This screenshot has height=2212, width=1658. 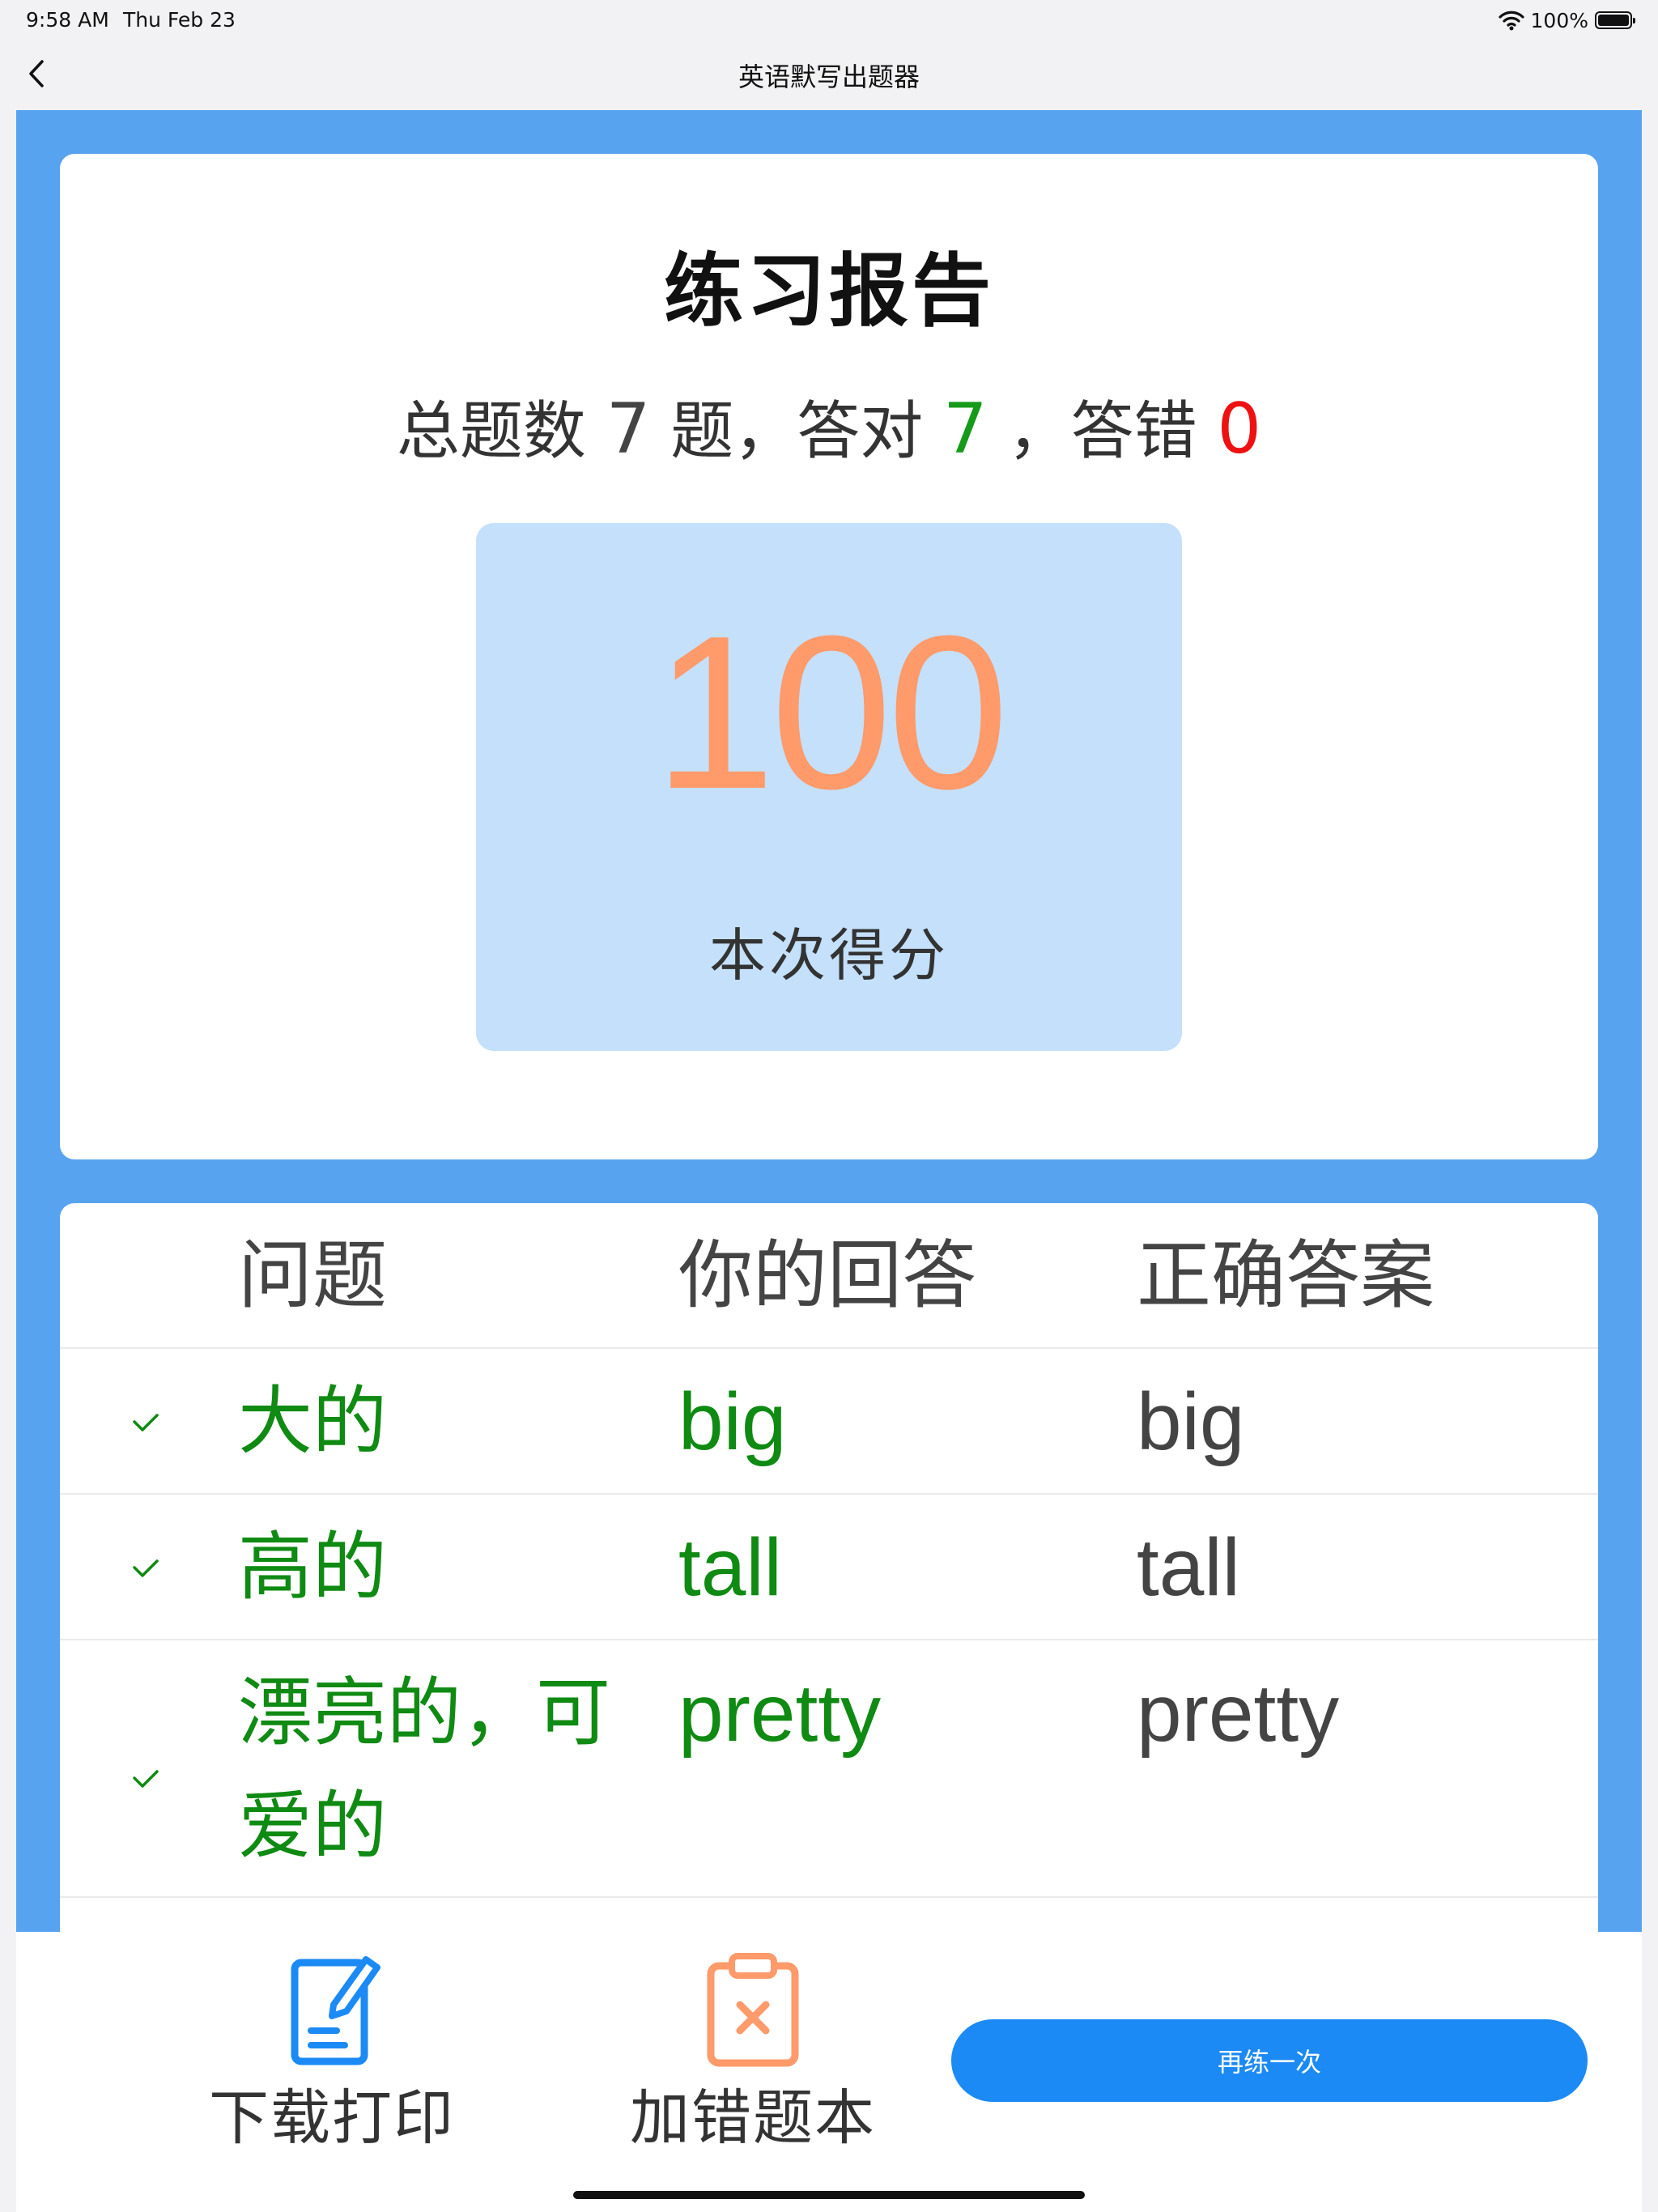 I want to click on retry-button: 再练一次, so click(x=1269, y=2061).